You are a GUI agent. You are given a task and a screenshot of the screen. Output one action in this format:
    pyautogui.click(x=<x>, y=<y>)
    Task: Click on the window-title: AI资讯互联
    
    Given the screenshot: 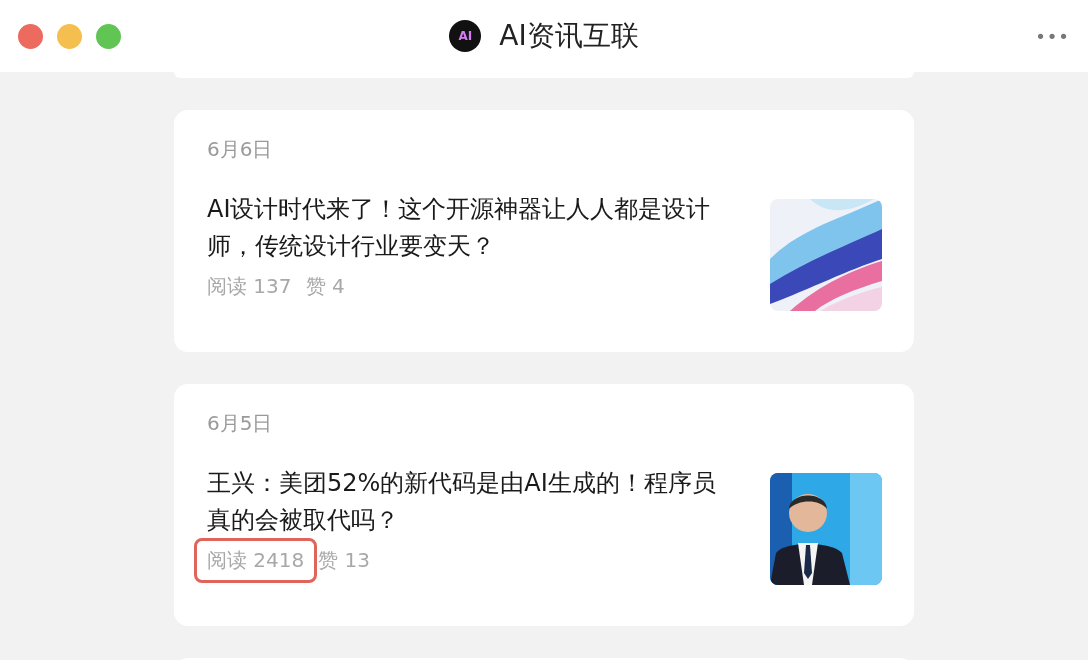 What is the action you would take?
    pyautogui.click(x=569, y=36)
    